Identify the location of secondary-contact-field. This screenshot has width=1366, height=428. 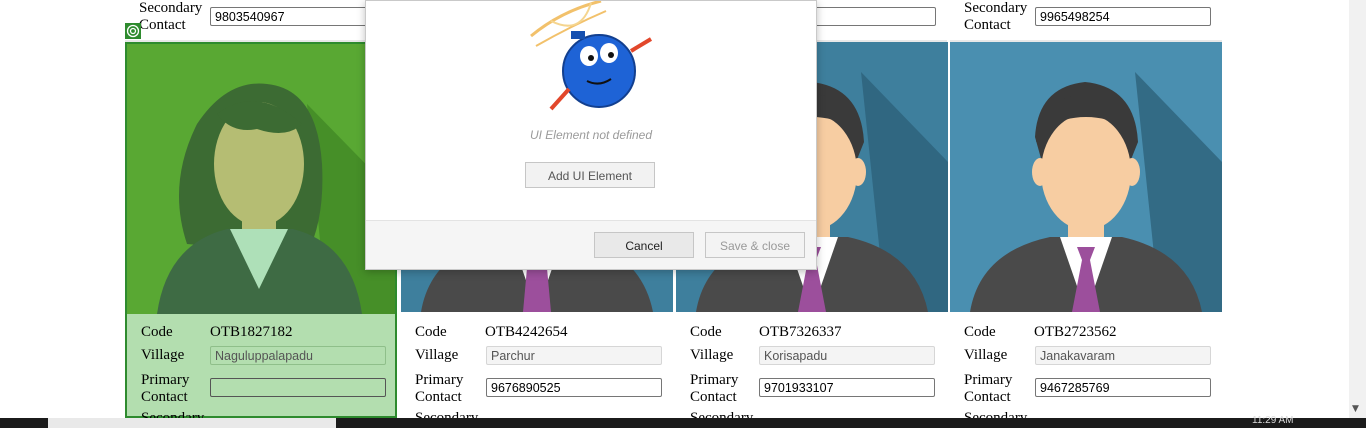
(875, 16).